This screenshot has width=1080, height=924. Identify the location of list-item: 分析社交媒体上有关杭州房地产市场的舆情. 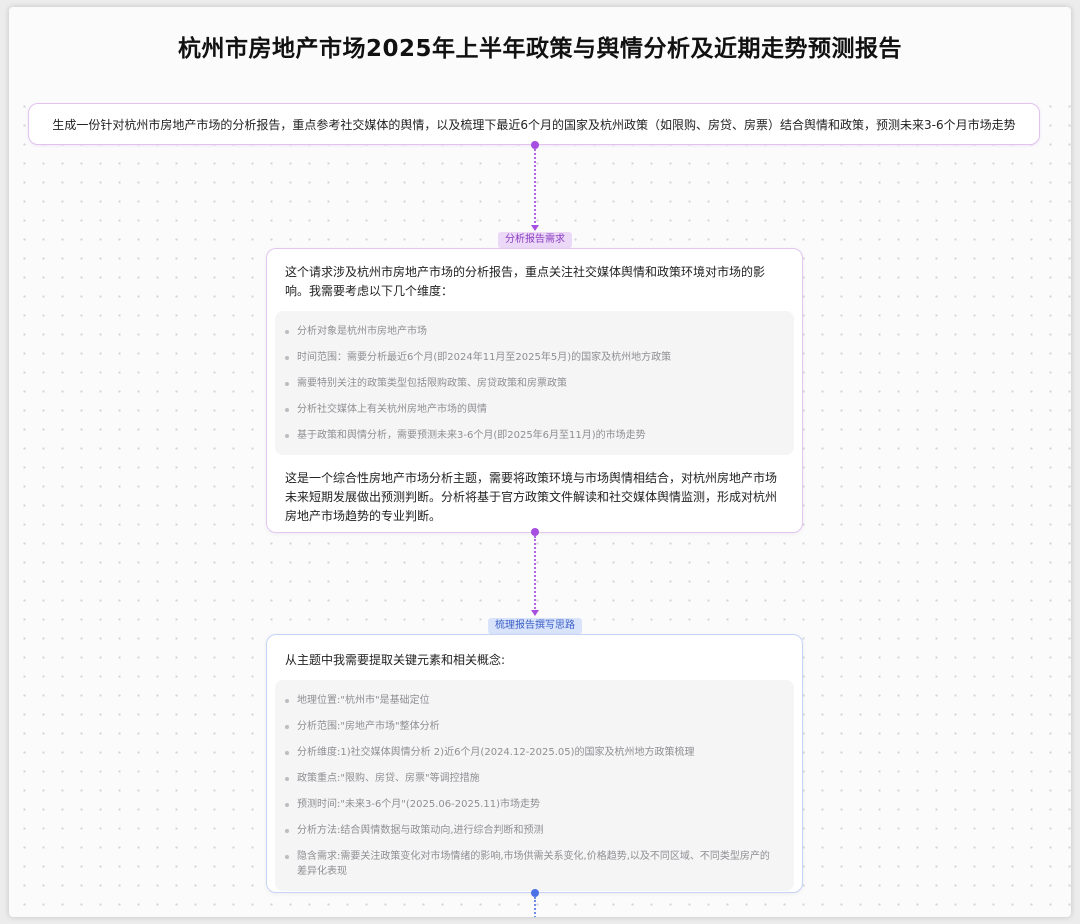
(534, 410).